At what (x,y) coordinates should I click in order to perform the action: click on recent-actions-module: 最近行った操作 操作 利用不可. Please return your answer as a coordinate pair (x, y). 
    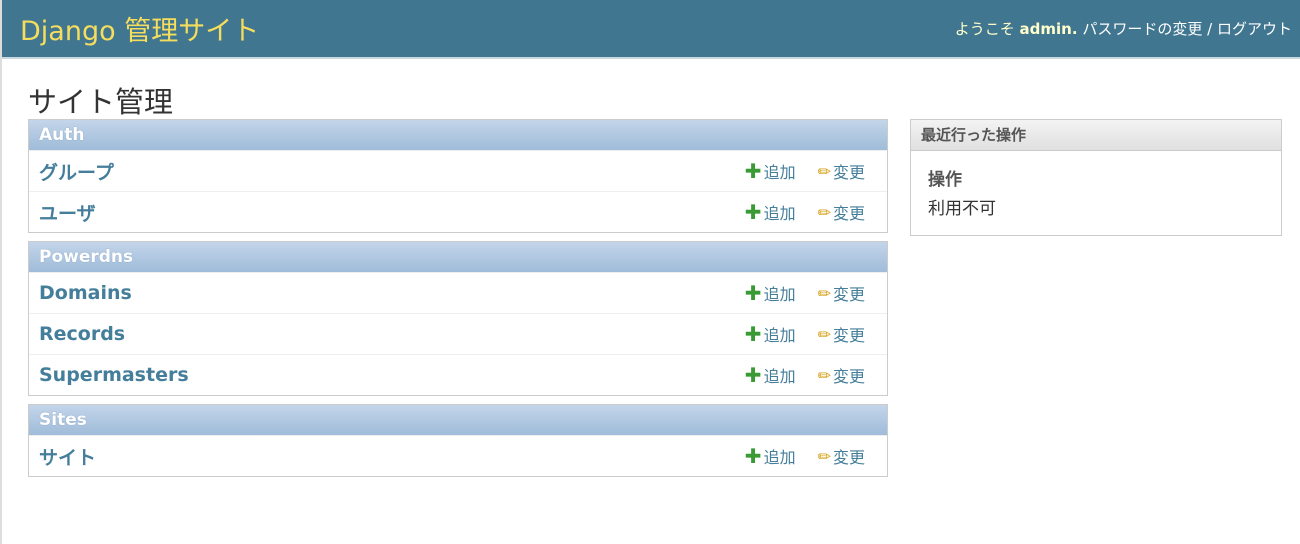
    Looking at the image, I should click on (1096, 177).